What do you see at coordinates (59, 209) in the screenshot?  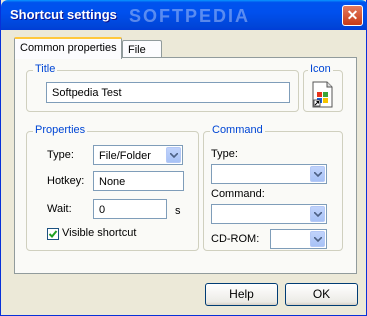 I see `wait-label: Wait:` at bounding box center [59, 209].